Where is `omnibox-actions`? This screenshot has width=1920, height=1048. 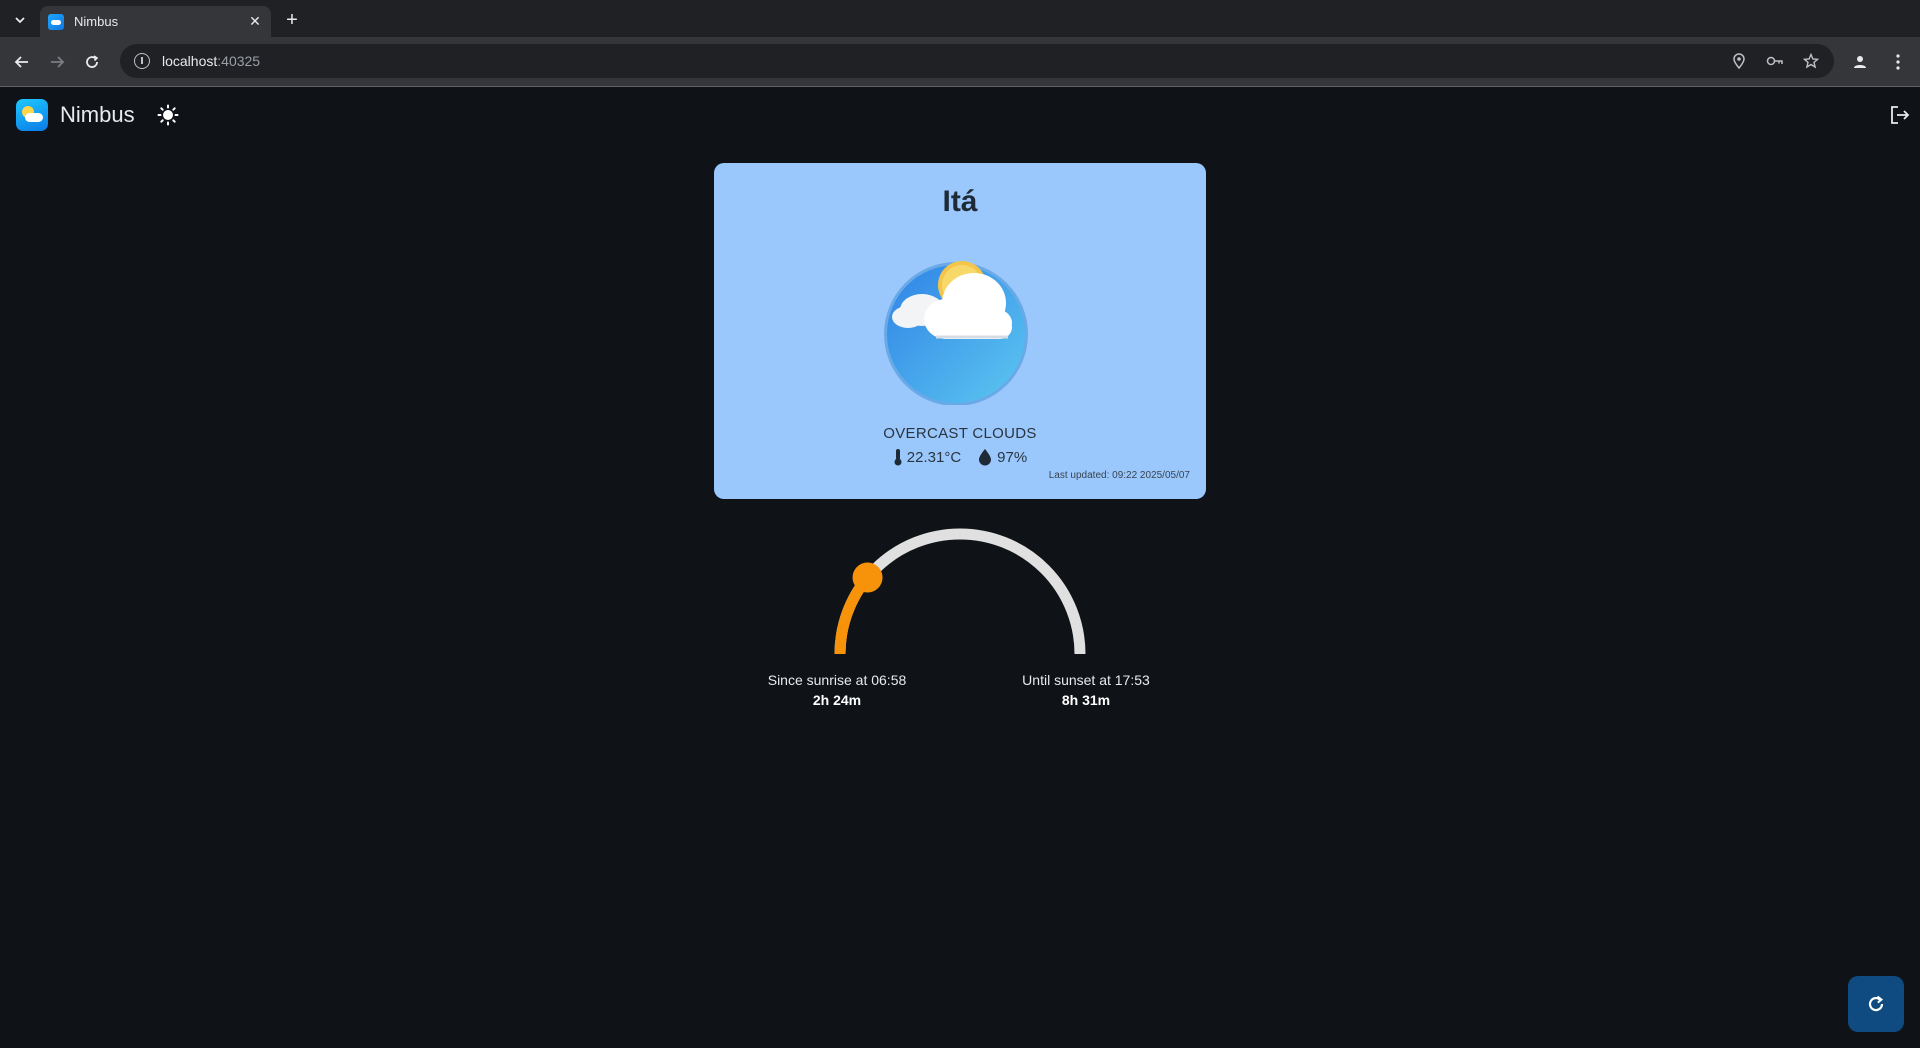
omnibox-actions is located at coordinates (1775, 61).